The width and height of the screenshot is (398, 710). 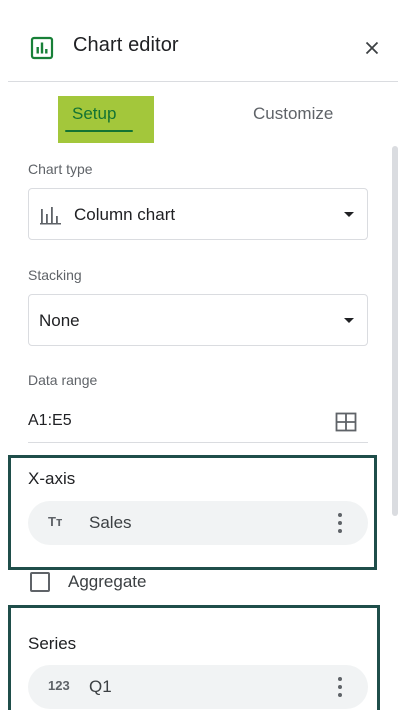 I want to click on aggregate-checkbox, so click(x=40, y=582).